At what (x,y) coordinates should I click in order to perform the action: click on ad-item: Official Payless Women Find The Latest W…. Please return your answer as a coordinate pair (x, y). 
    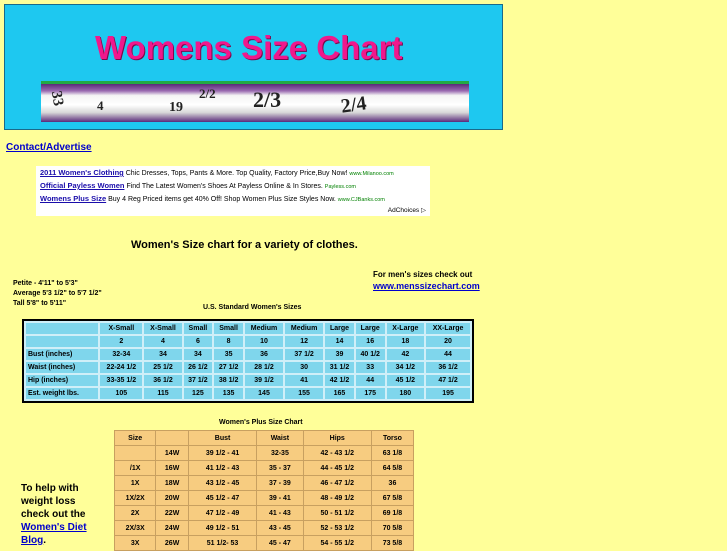
    Looking at the image, I should click on (198, 185).